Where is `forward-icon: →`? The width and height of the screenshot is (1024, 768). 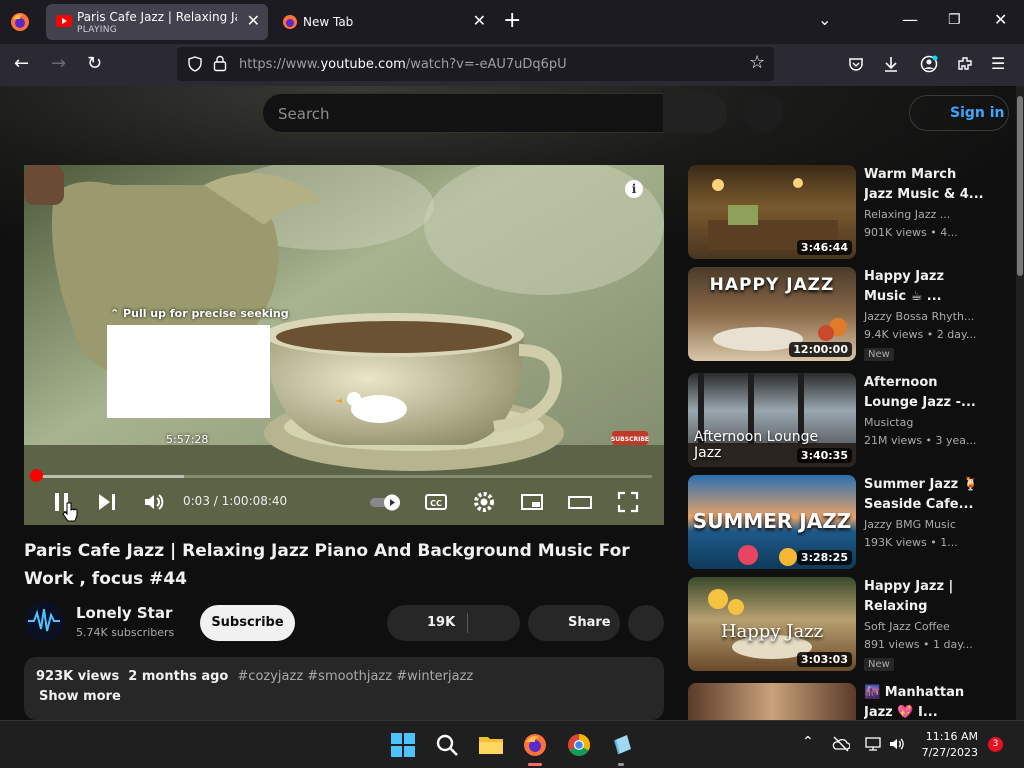
forward-icon: → is located at coordinates (59, 63).